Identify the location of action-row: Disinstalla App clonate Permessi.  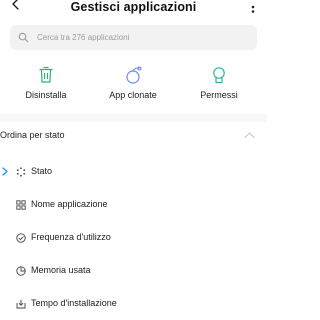
(133, 86).